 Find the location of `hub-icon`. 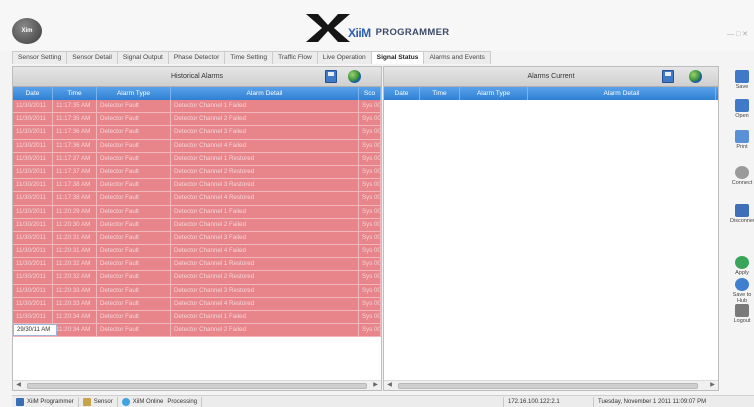

hub-icon is located at coordinates (742, 284).